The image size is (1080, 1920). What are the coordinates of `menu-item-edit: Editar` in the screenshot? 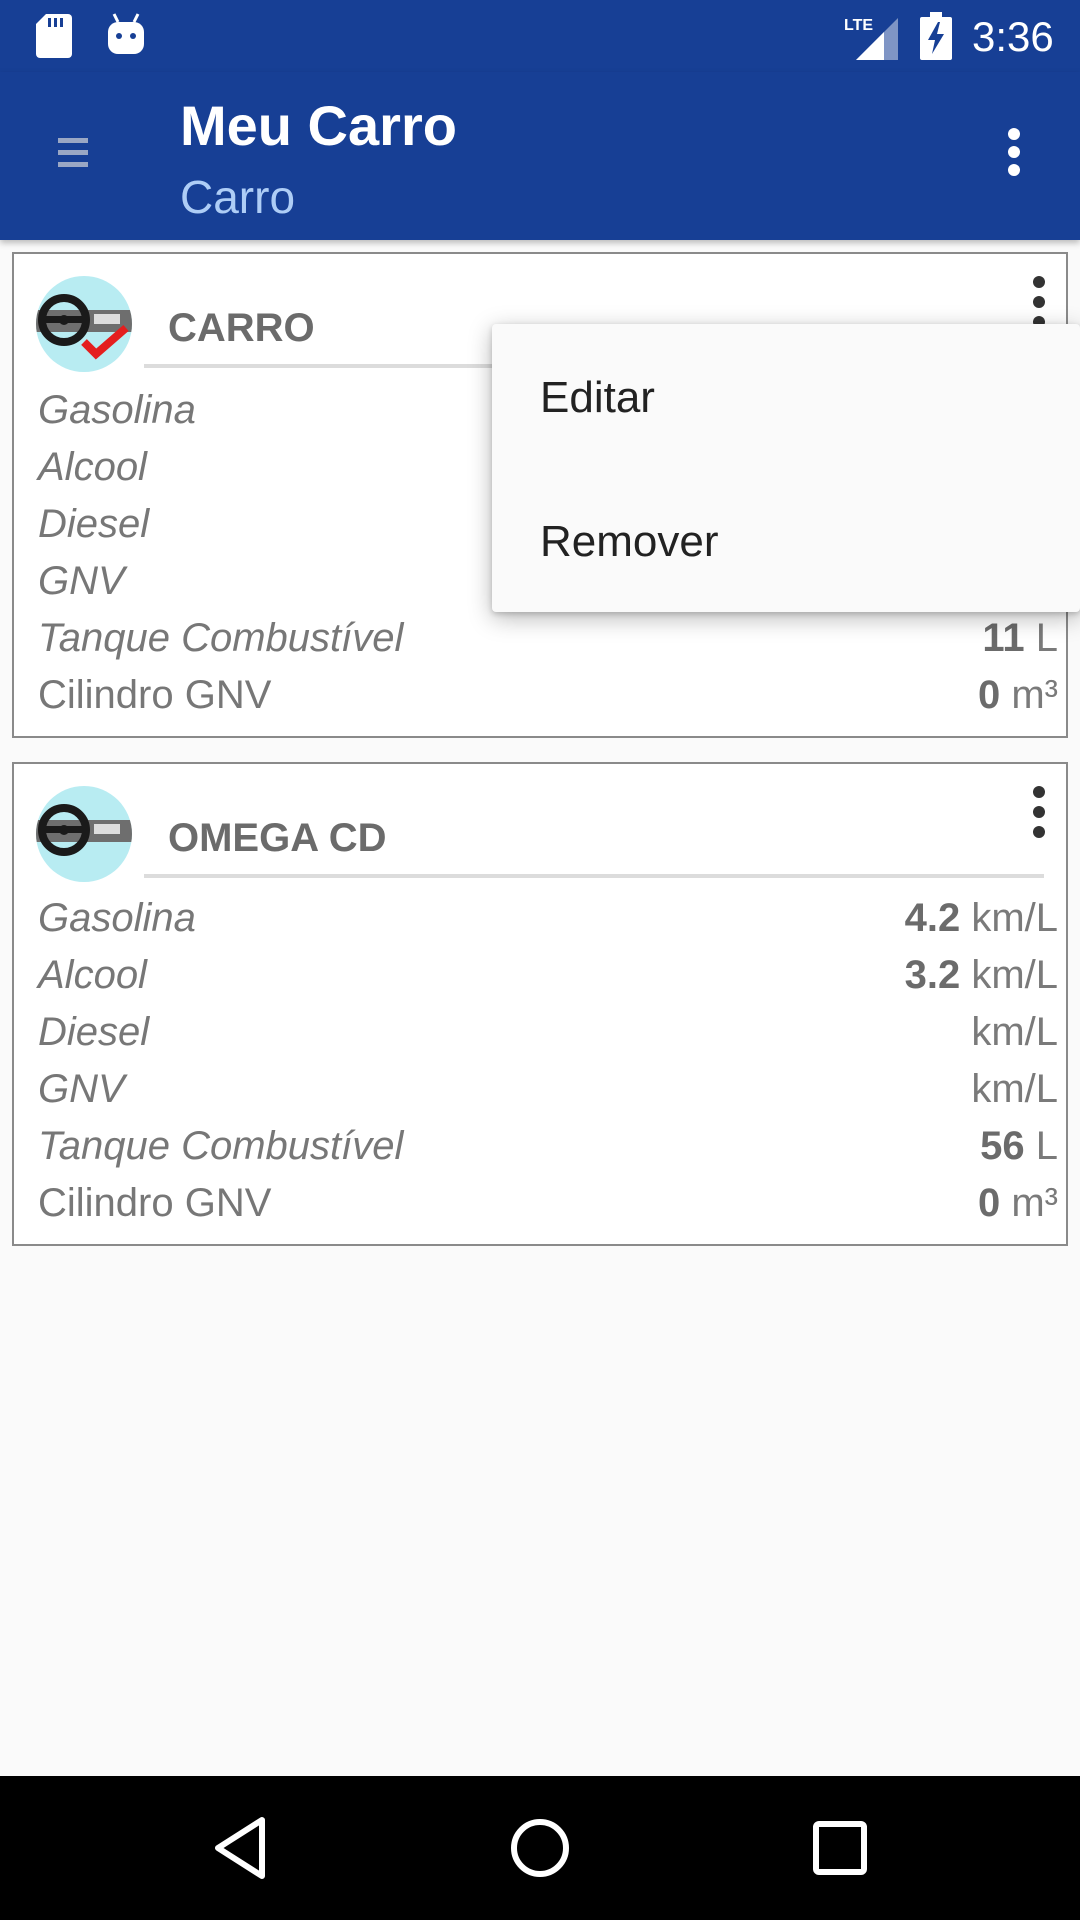 It's located at (597, 398).